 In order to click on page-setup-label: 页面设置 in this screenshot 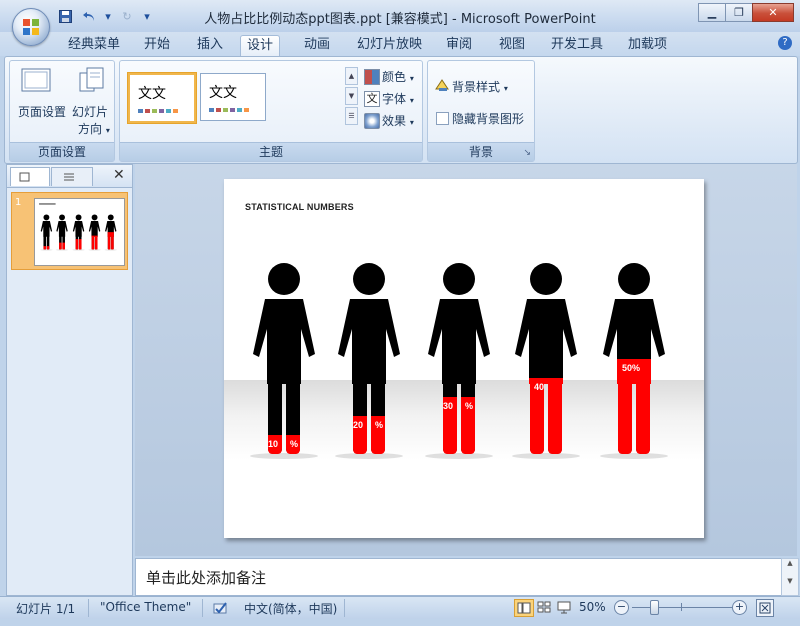, I will do `click(42, 111)`.